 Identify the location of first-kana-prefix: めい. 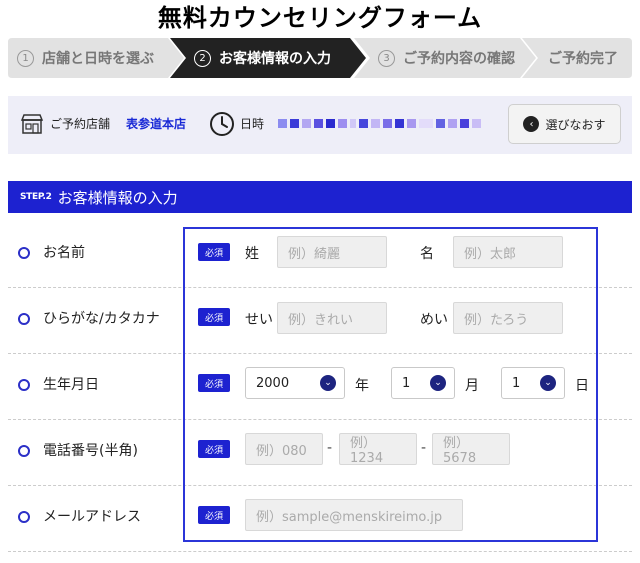
(434, 320).